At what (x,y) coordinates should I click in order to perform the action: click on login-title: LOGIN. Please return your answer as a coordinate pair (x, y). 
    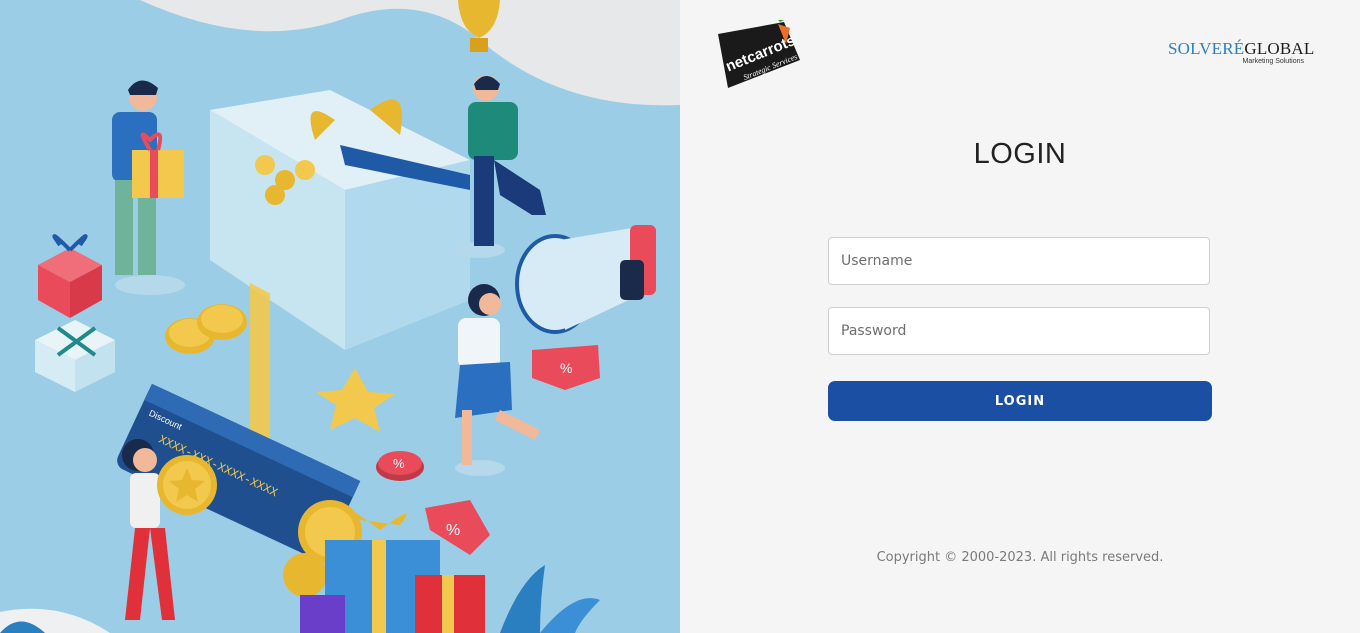
    Looking at the image, I should click on (1020, 154).